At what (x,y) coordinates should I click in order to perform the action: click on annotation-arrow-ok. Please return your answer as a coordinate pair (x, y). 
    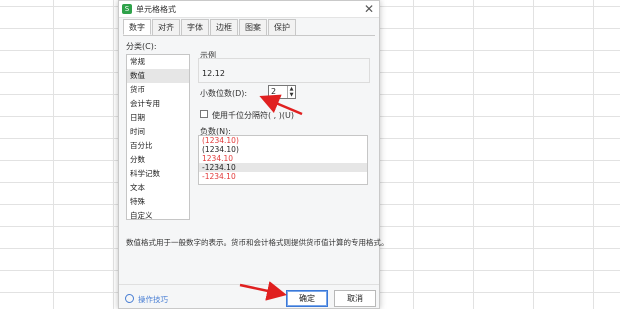
    Looking at the image, I should click on (263, 291).